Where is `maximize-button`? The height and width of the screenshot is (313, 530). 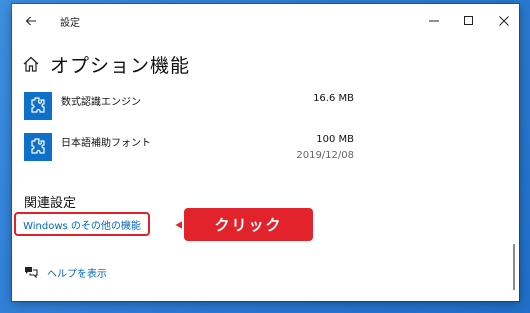
maximize-button is located at coordinates (469, 21).